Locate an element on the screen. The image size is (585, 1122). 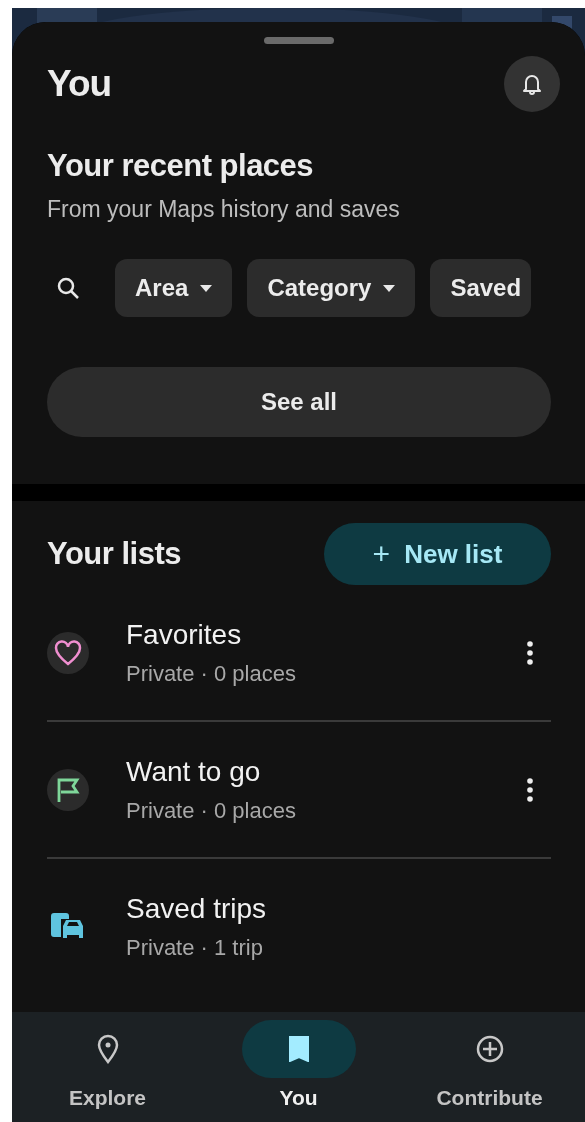
section-subtitle: From your Maps history and saves is located at coordinates (224, 209).